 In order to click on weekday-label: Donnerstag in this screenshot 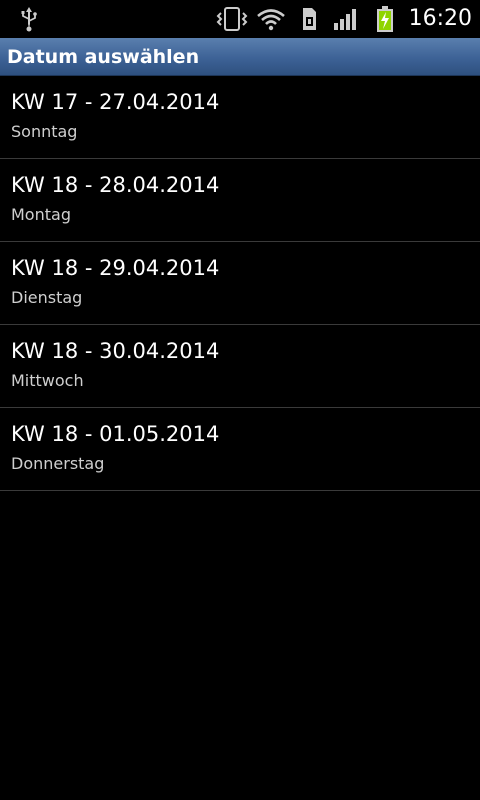, I will do `click(58, 463)`.